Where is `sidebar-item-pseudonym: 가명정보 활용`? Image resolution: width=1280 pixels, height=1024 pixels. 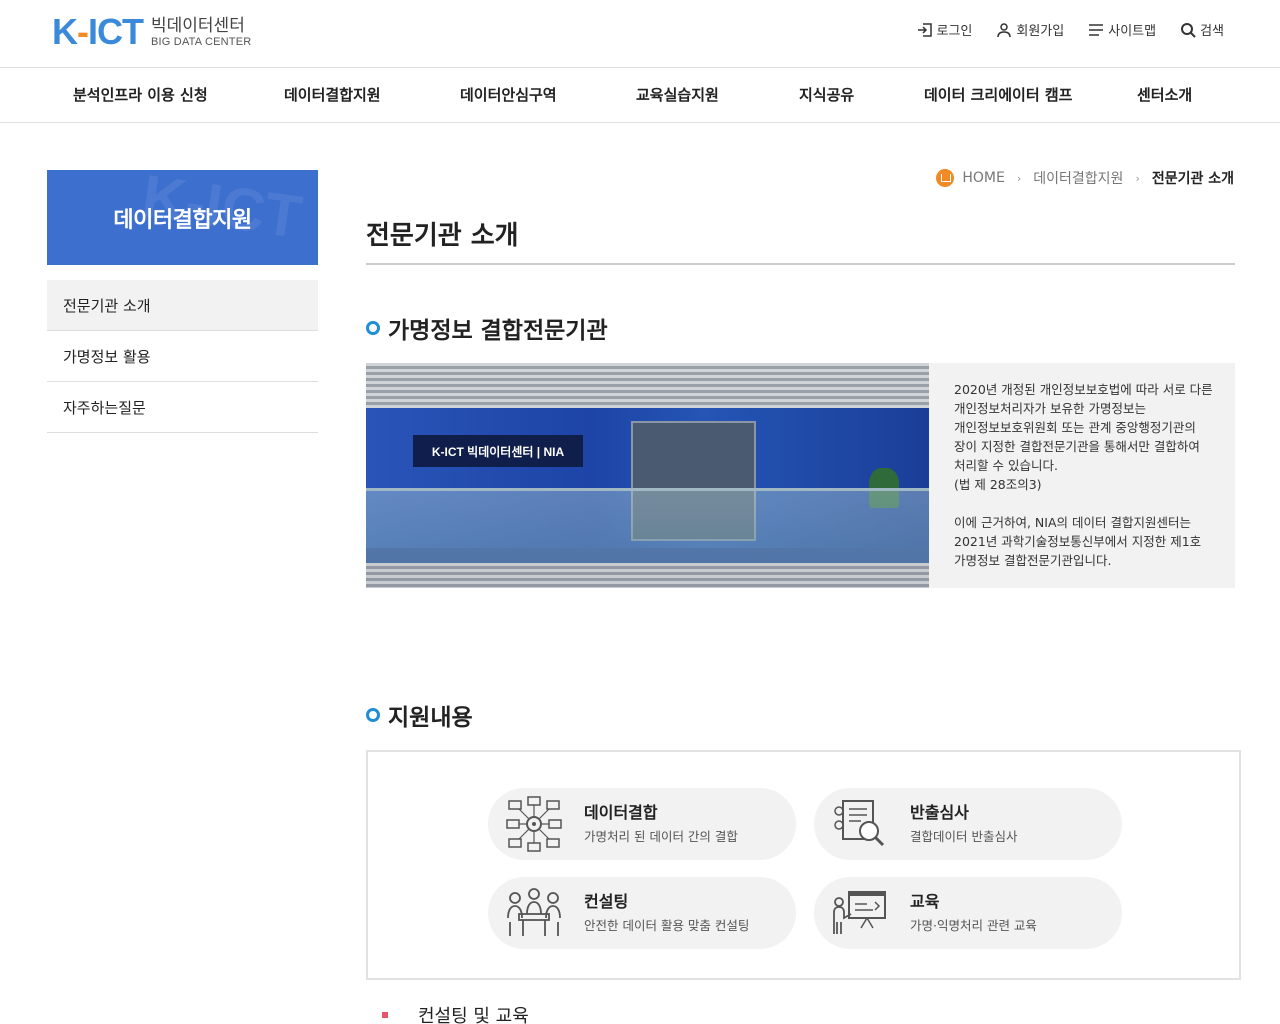
sidebar-item-pseudonym: 가명정보 활용 is located at coordinates (182, 356).